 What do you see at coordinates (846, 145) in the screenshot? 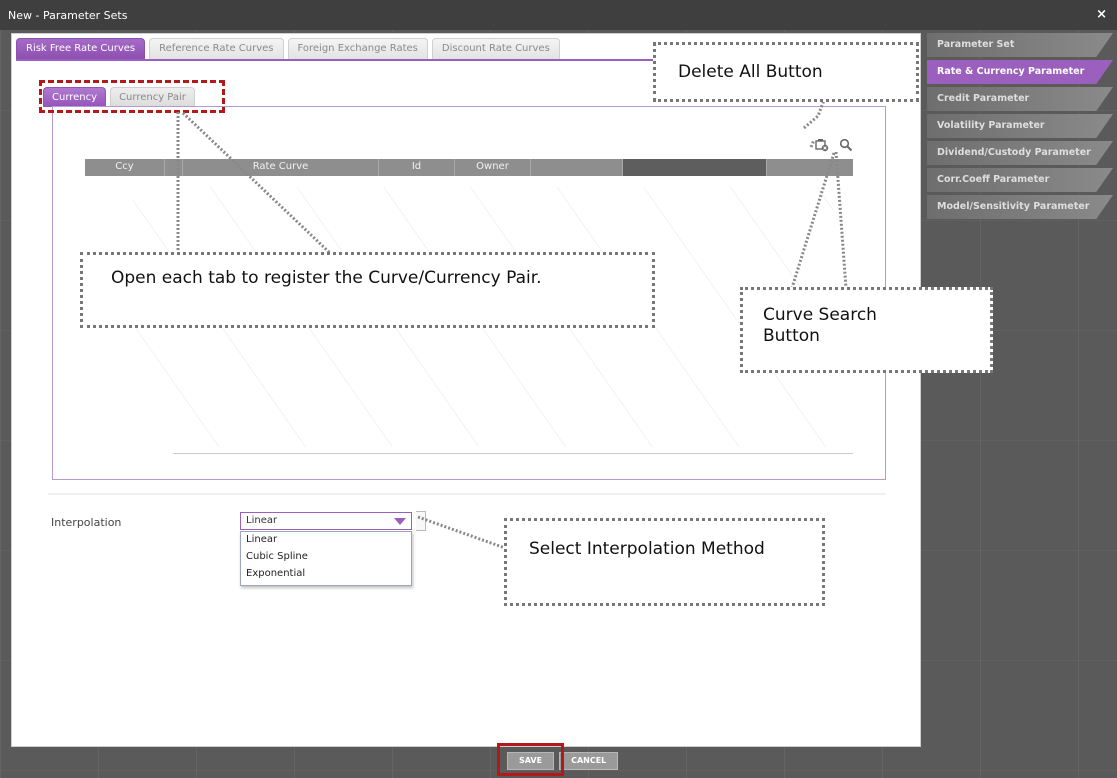
I see `search-icon` at bounding box center [846, 145].